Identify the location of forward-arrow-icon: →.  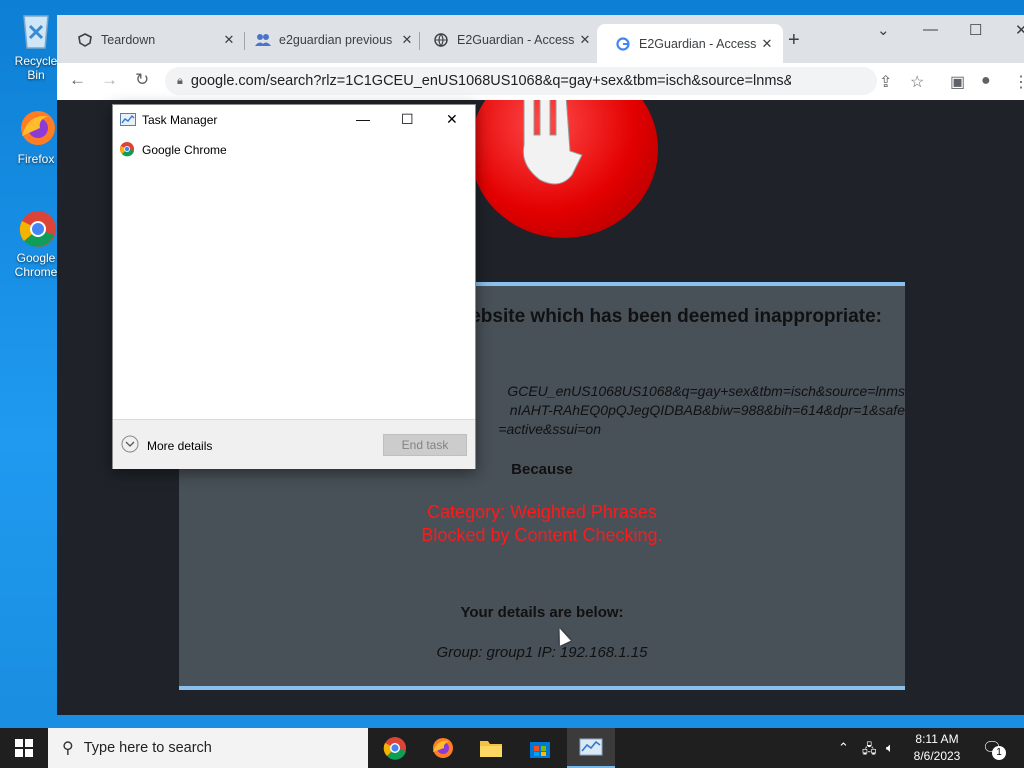
(109, 80).